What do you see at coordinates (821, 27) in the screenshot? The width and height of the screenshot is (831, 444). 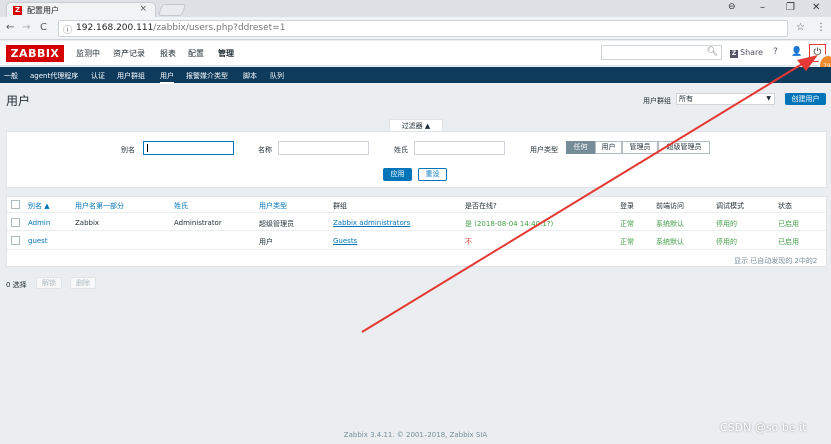 I see `browser-menu-icon: ⋮` at bounding box center [821, 27].